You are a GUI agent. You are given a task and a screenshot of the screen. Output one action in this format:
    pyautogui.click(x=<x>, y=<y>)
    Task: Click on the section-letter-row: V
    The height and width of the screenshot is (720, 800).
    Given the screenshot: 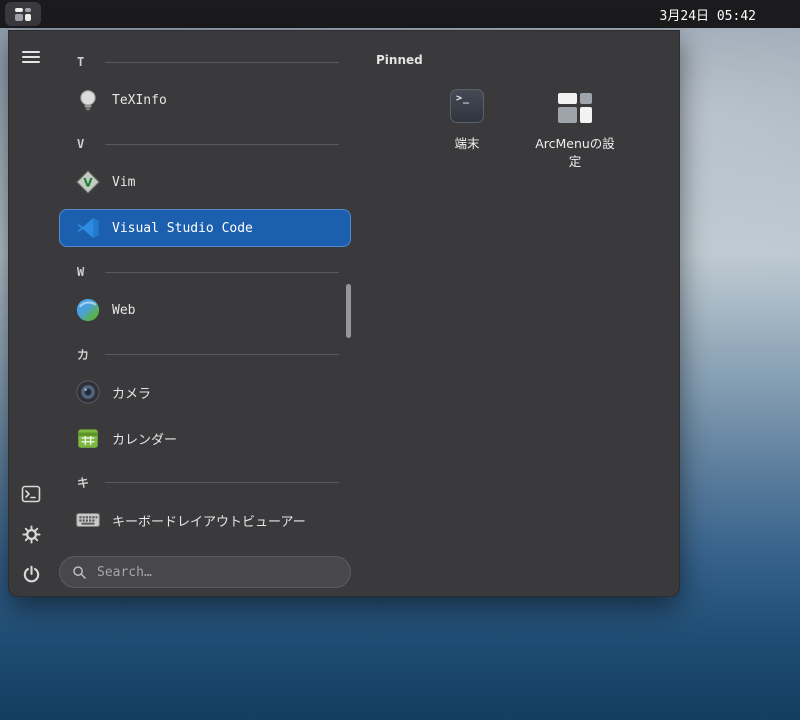 What is the action you would take?
    pyautogui.click(x=205, y=144)
    